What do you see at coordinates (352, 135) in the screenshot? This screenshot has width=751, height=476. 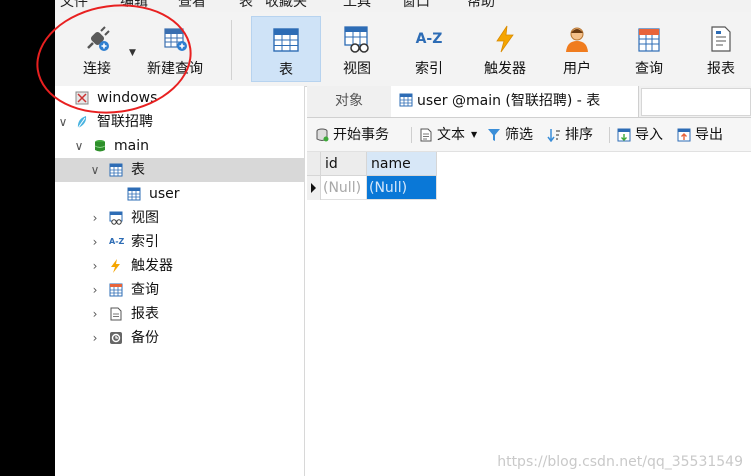 I see `begin-transaction-button: 开始事务` at bounding box center [352, 135].